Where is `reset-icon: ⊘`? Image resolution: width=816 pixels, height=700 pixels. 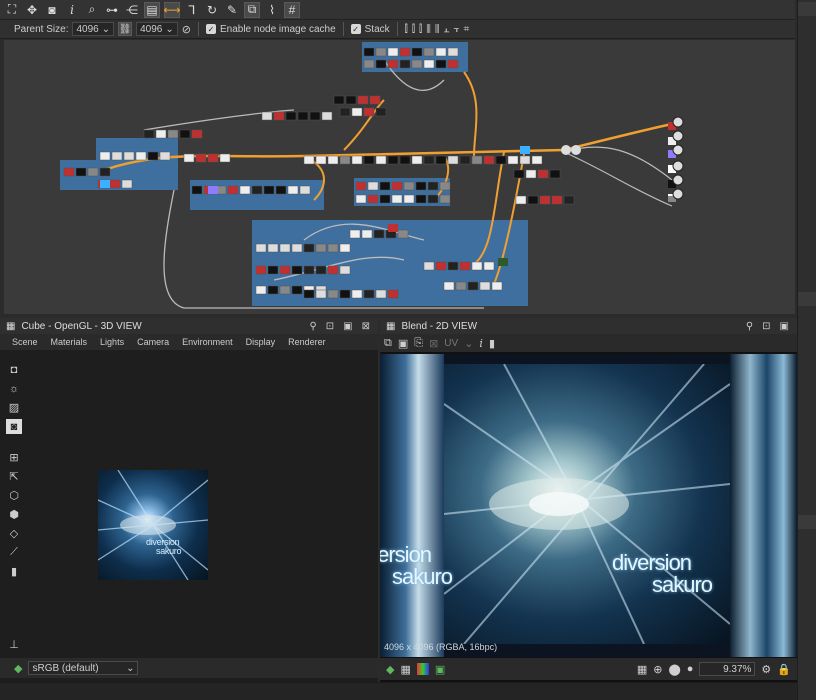 reset-icon: ⊘ is located at coordinates (186, 29).